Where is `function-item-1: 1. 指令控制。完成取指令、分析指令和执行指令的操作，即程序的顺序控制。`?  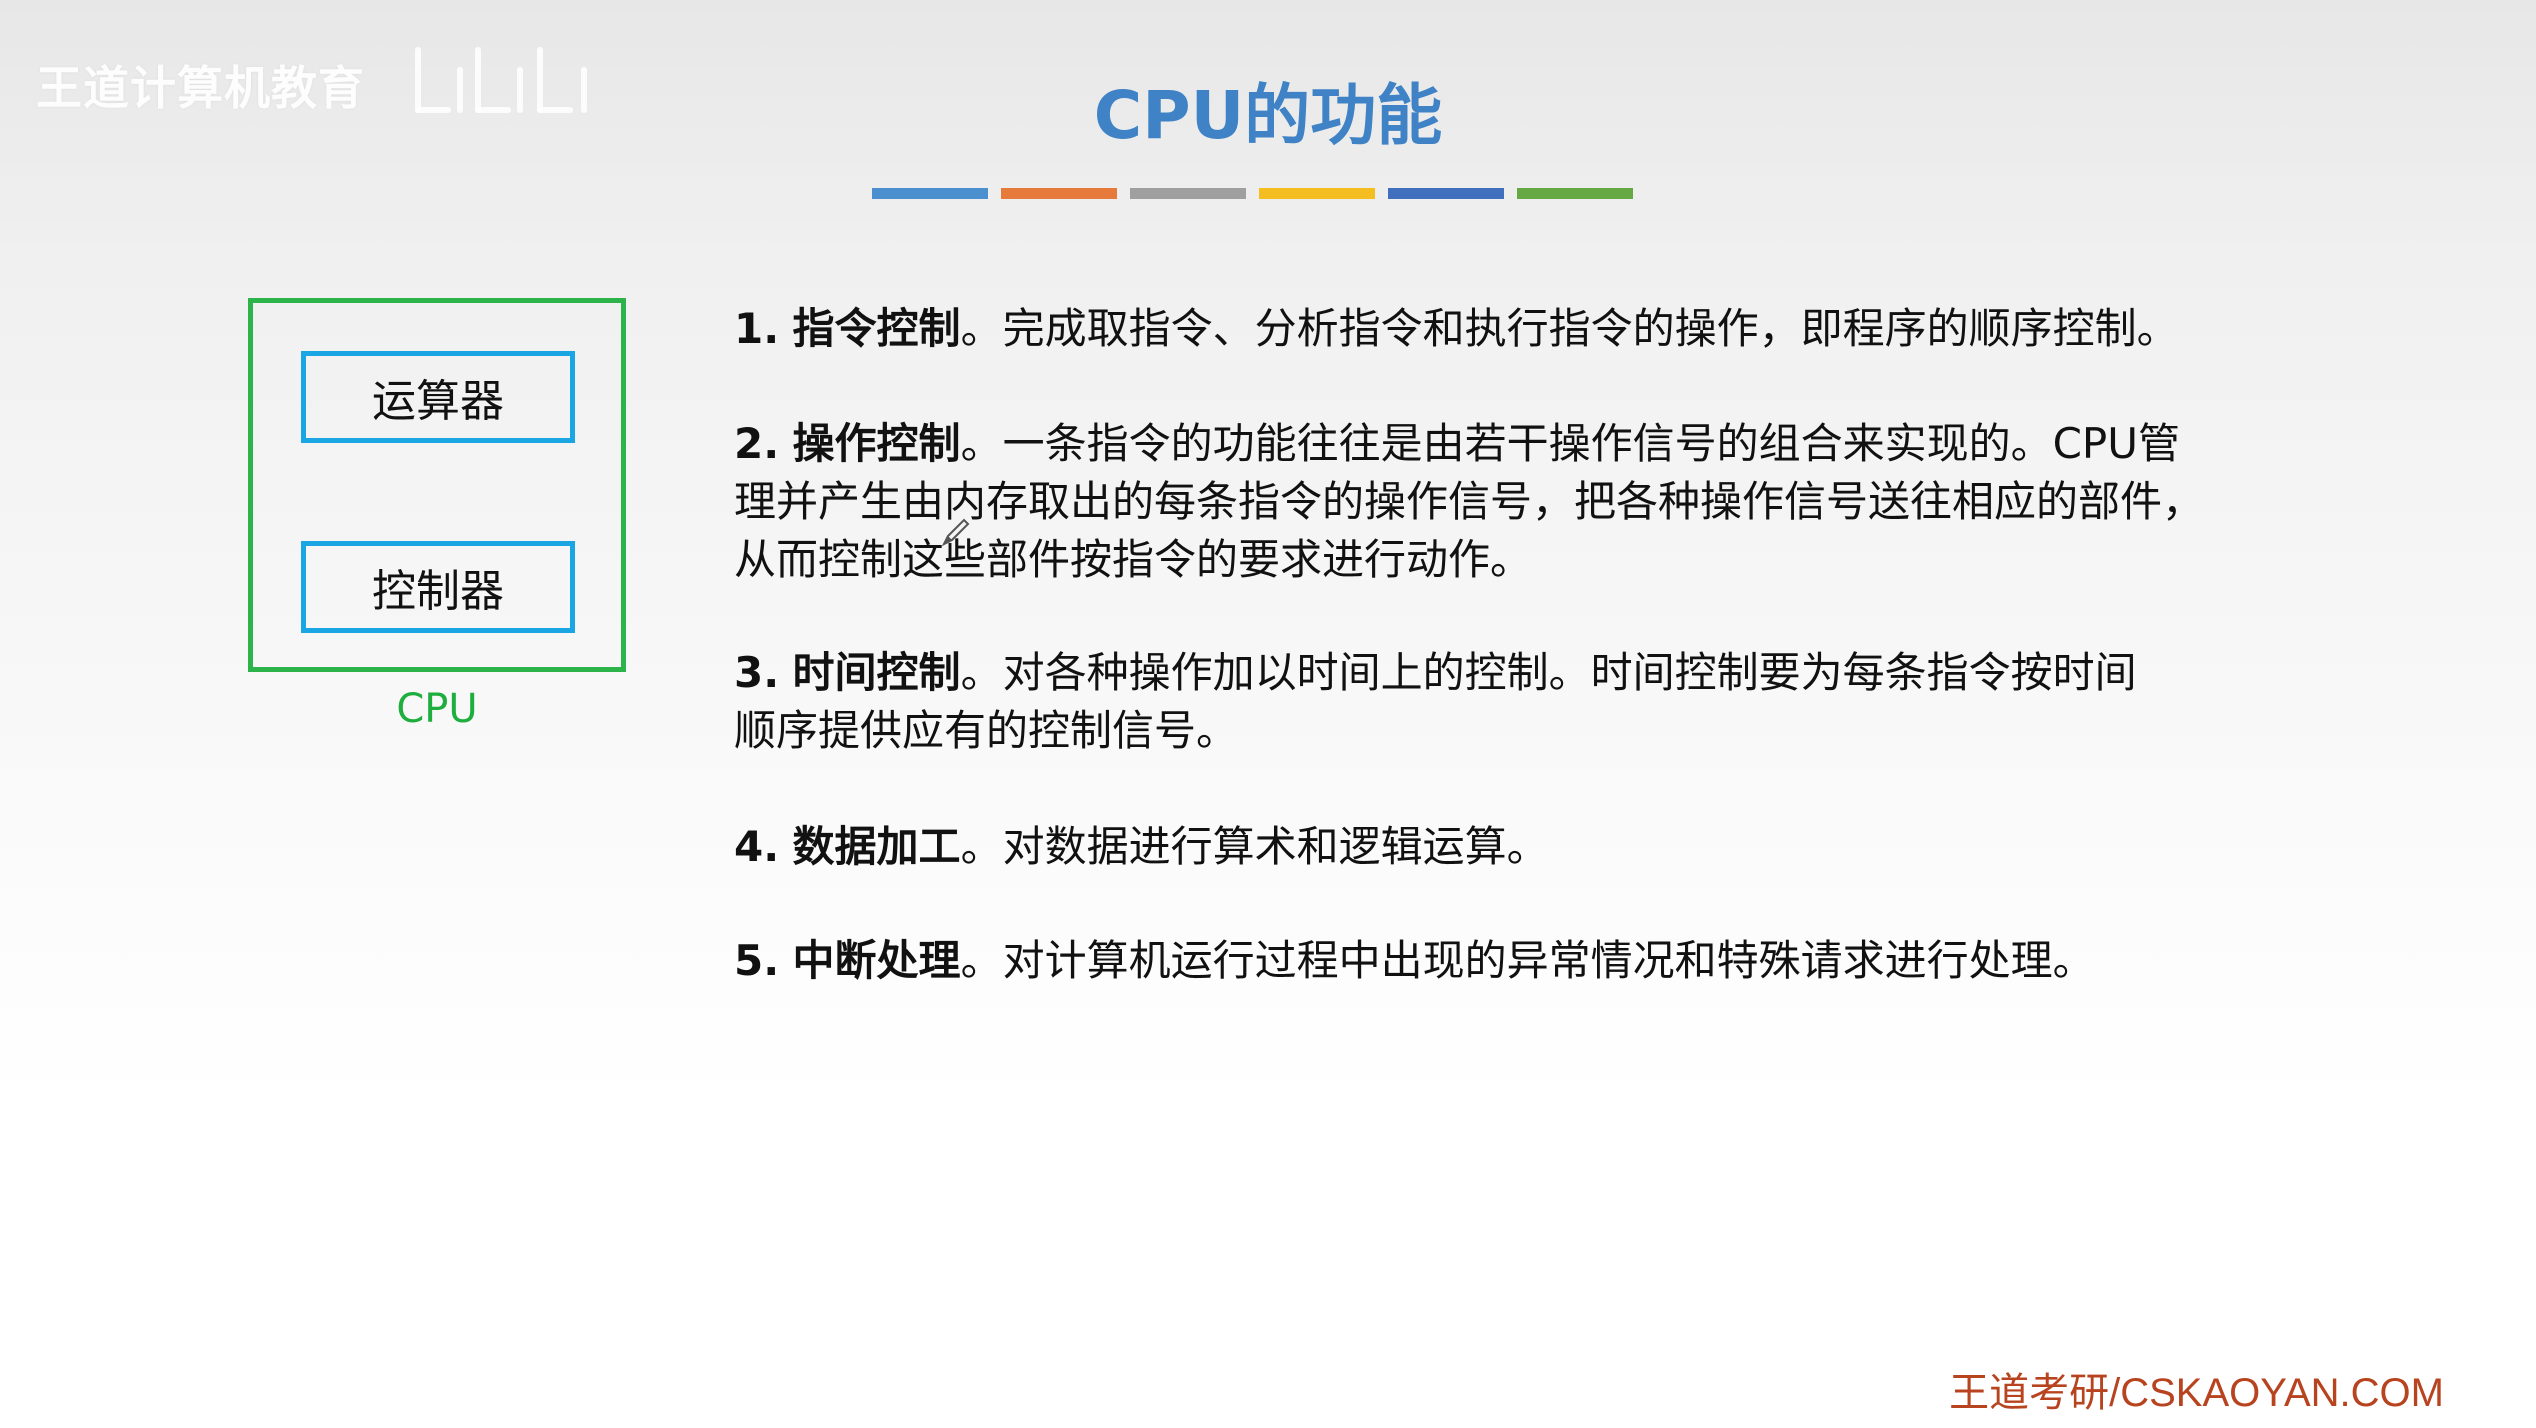 function-item-1: 1. 指令控制。完成取指令、分析指令和执行指令的操作，即程序的顺序控制。 is located at coordinates (1564, 329).